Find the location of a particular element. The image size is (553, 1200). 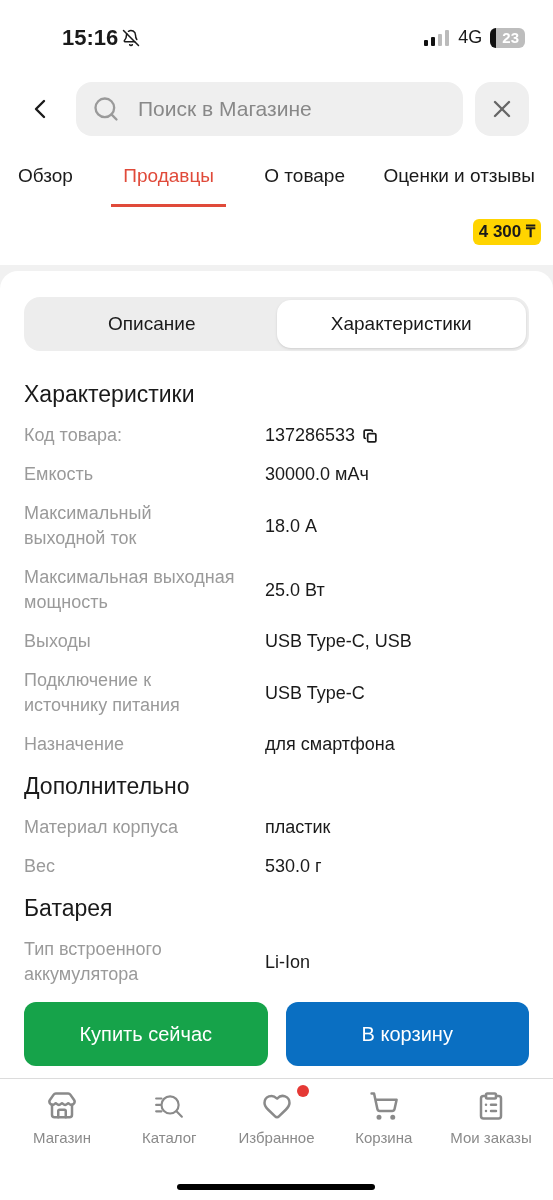

tab: О товаре is located at coordinates (304, 184).